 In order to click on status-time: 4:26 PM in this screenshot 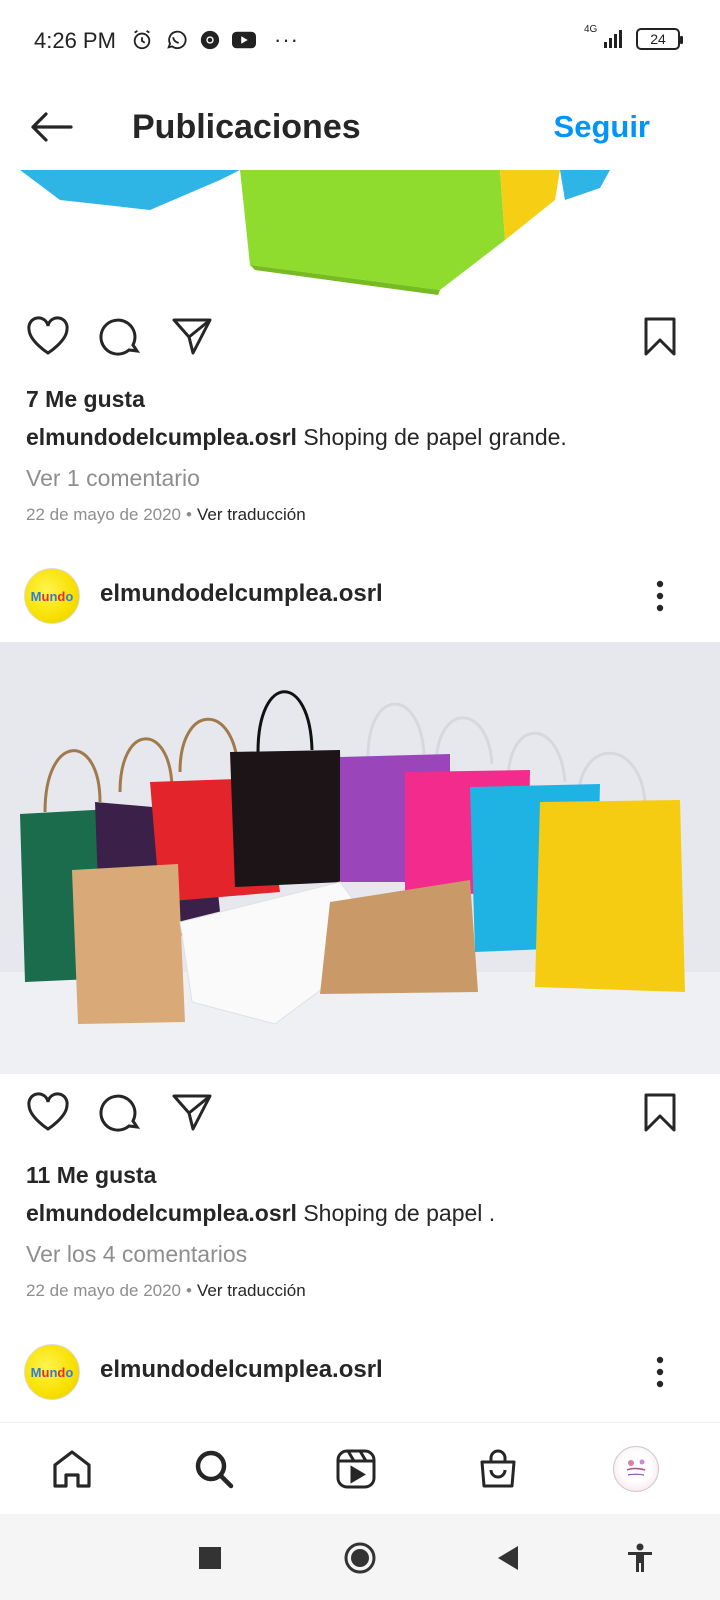, I will do `click(75, 40)`.